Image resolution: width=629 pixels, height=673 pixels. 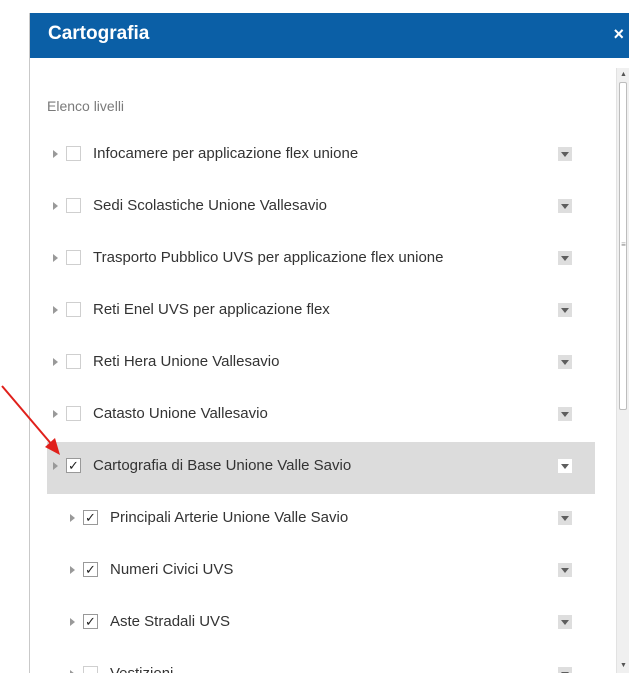 I want to click on layer-row: Infocamere per applicazione flex unione, so click(x=321, y=156).